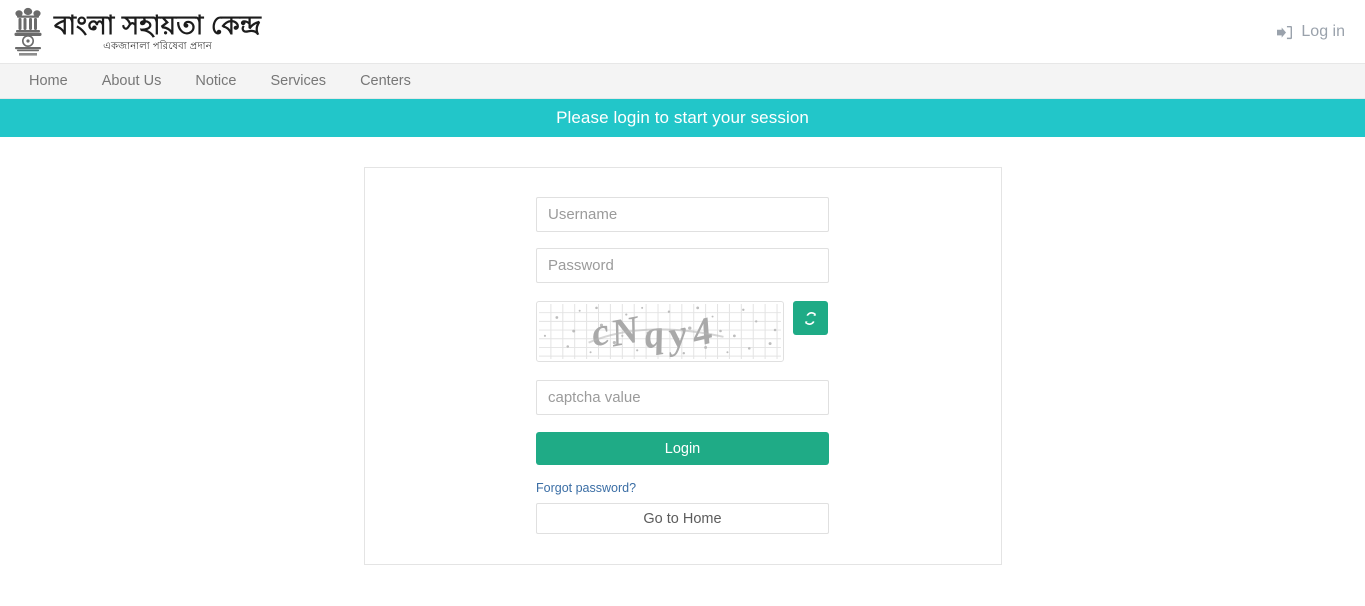 The image size is (1365, 606). Describe the element at coordinates (1323, 31) in the screenshot. I see `header-login-label: Log in` at that location.